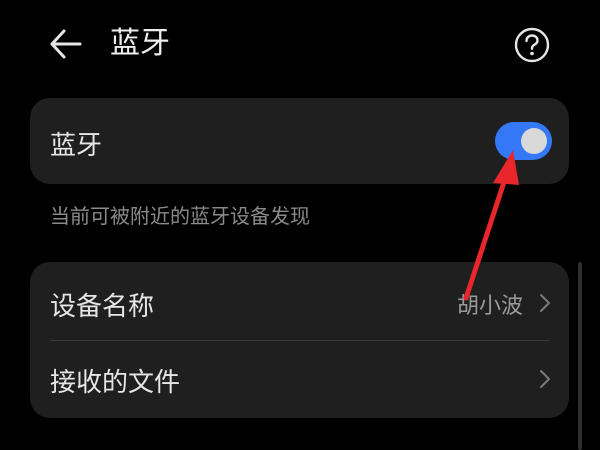  I want to click on toggle-knob, so click(534, 141).